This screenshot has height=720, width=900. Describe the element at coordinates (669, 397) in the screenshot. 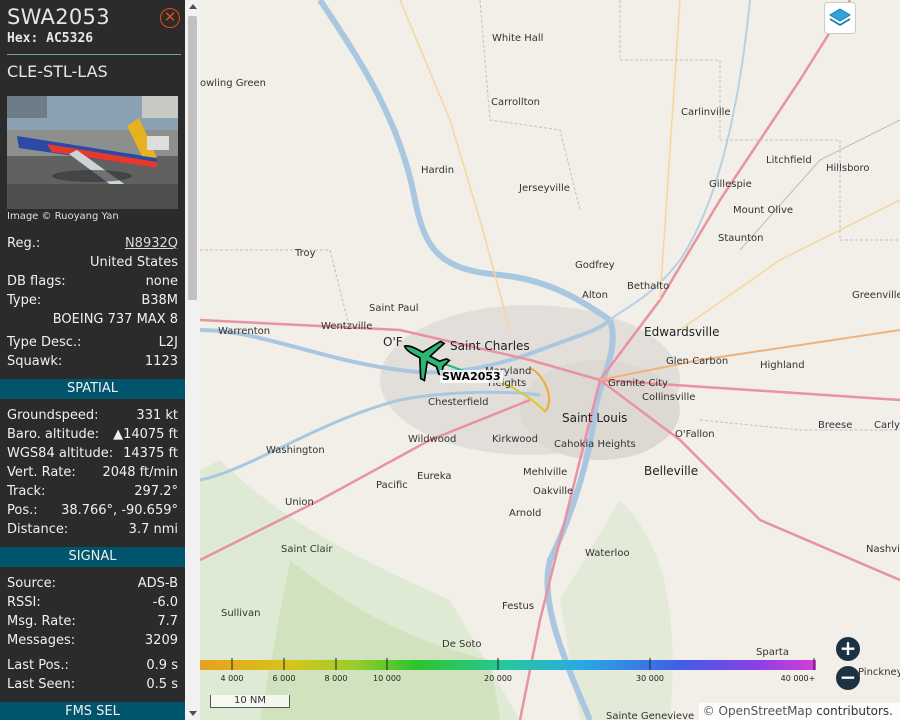

I see `place-collinsville: Collinsville` at that location.